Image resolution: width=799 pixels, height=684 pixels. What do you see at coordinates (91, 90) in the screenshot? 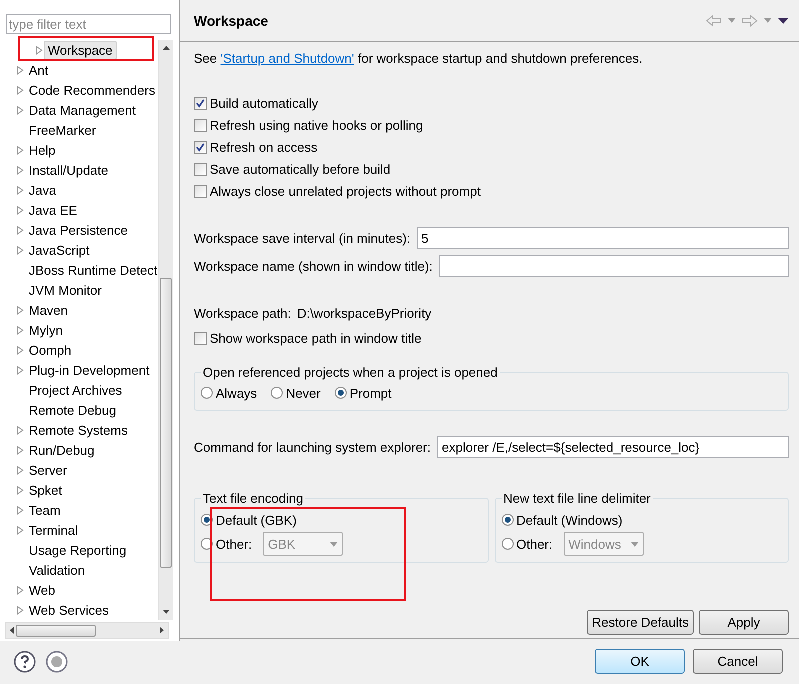
I see `tree-item: Code Recommenders` at bounding box center [91, 90].